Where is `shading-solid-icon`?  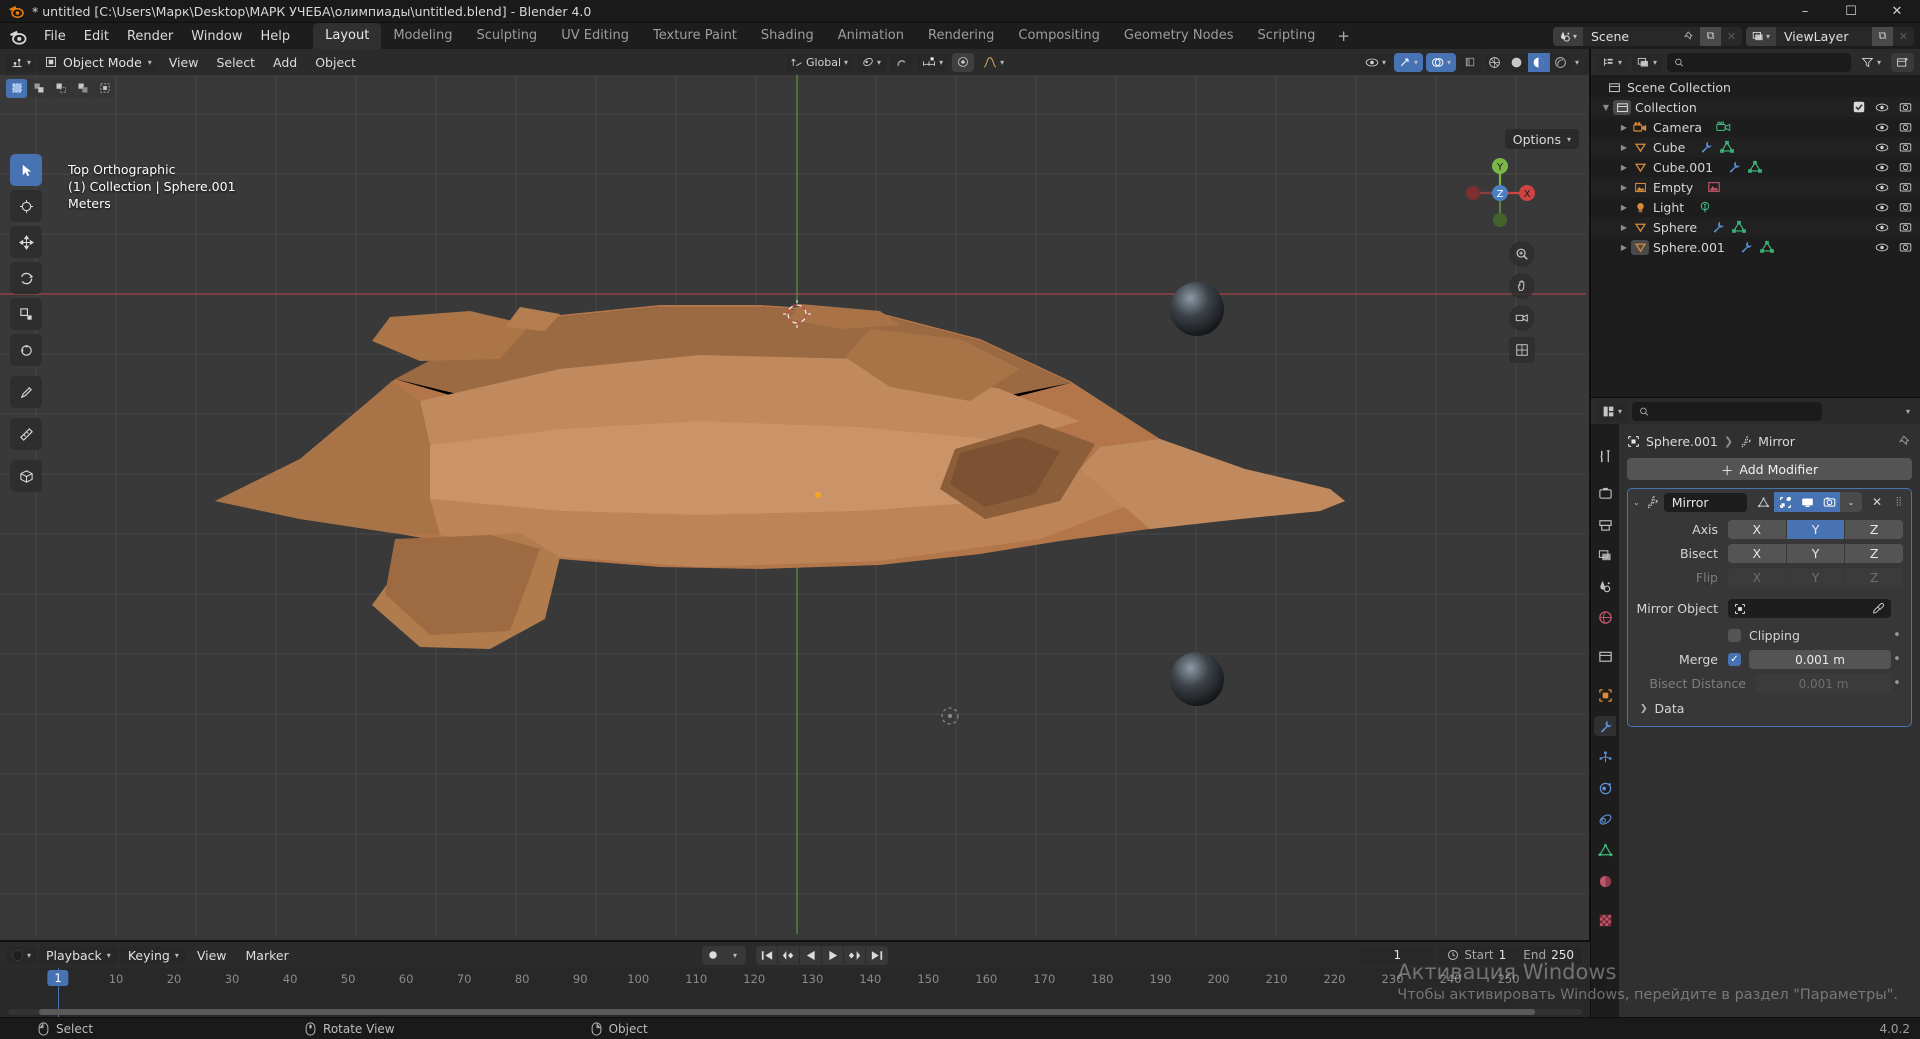 shading-solid-icon is located at coordinates (1517, 62).